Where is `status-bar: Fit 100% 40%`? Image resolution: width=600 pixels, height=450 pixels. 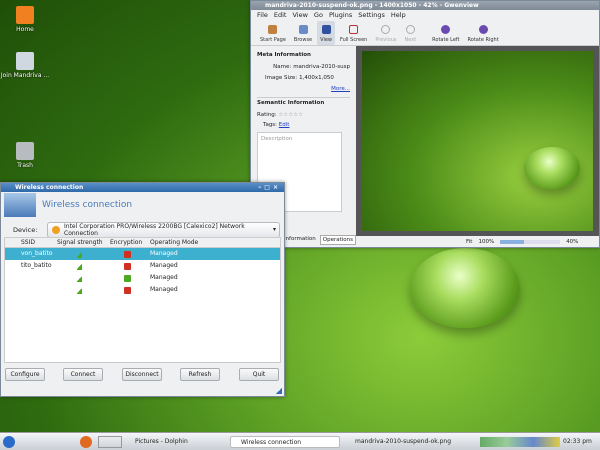 status-bar: Fit 100% 40% is located at coordinates (477, 242).